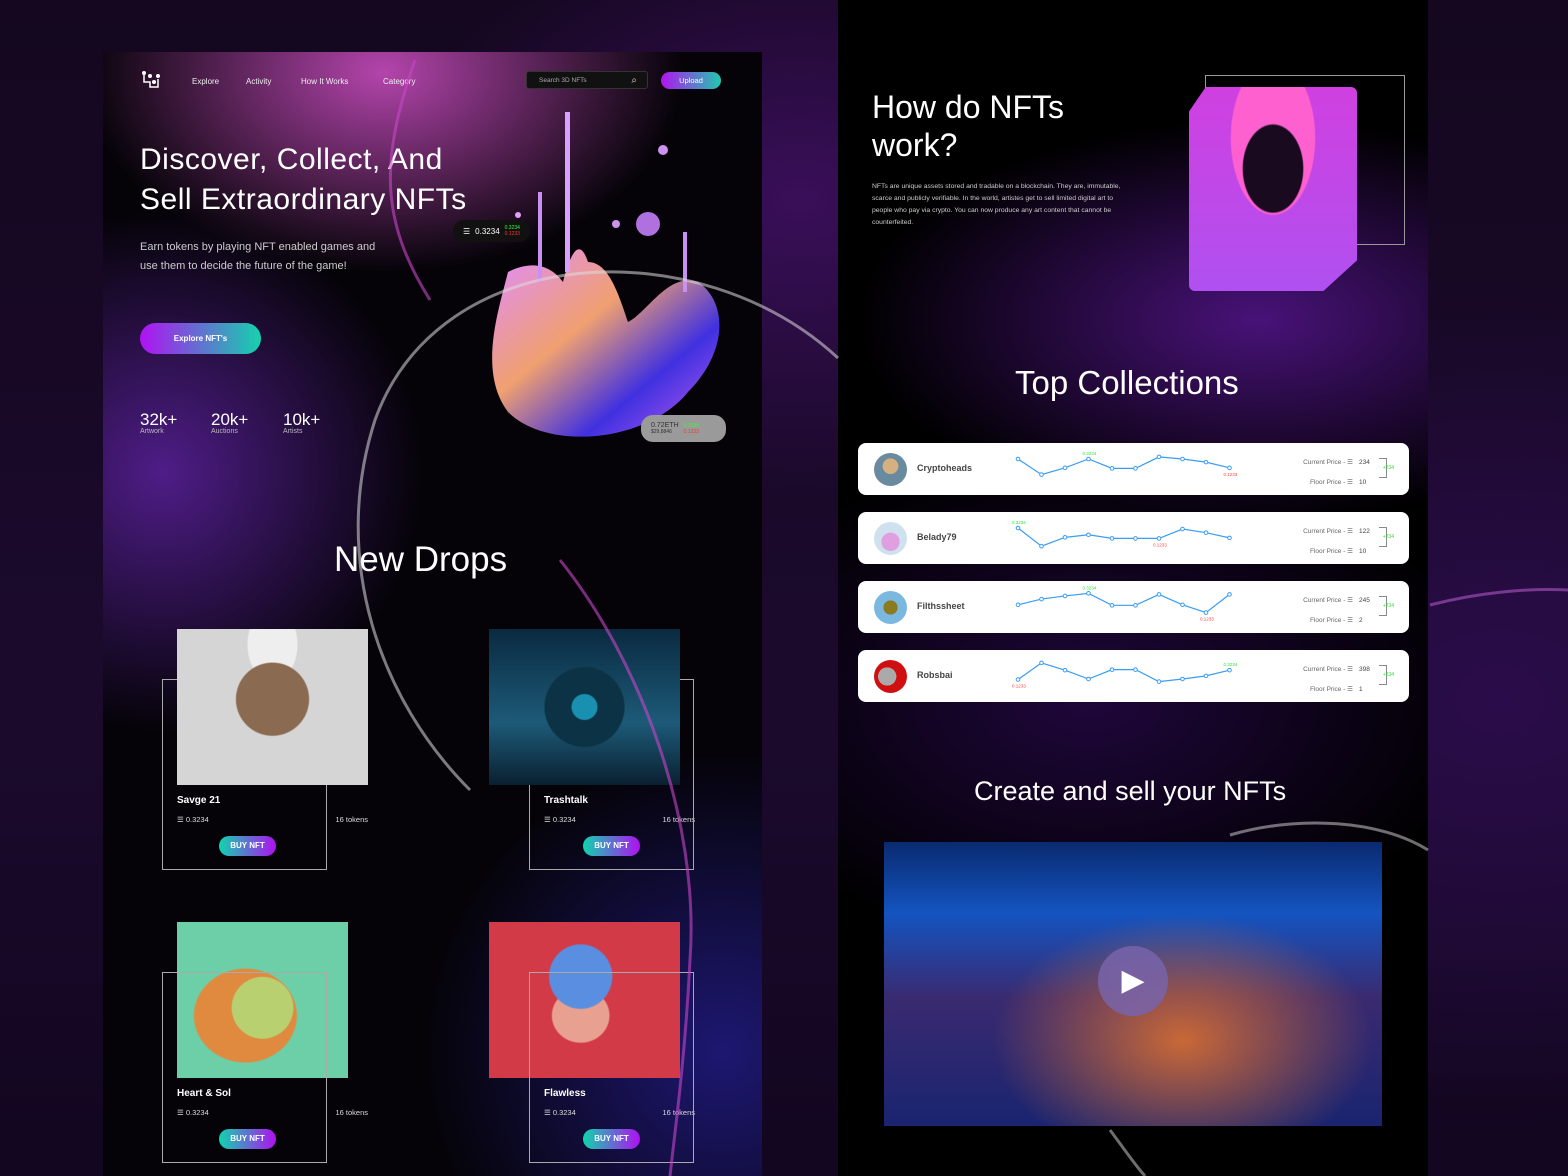 The image size is (1568, 1176). I want to click on nft-card: Trashtalk ☰ 0.3234 16 tokens BUY NFT, so click(592, 749).